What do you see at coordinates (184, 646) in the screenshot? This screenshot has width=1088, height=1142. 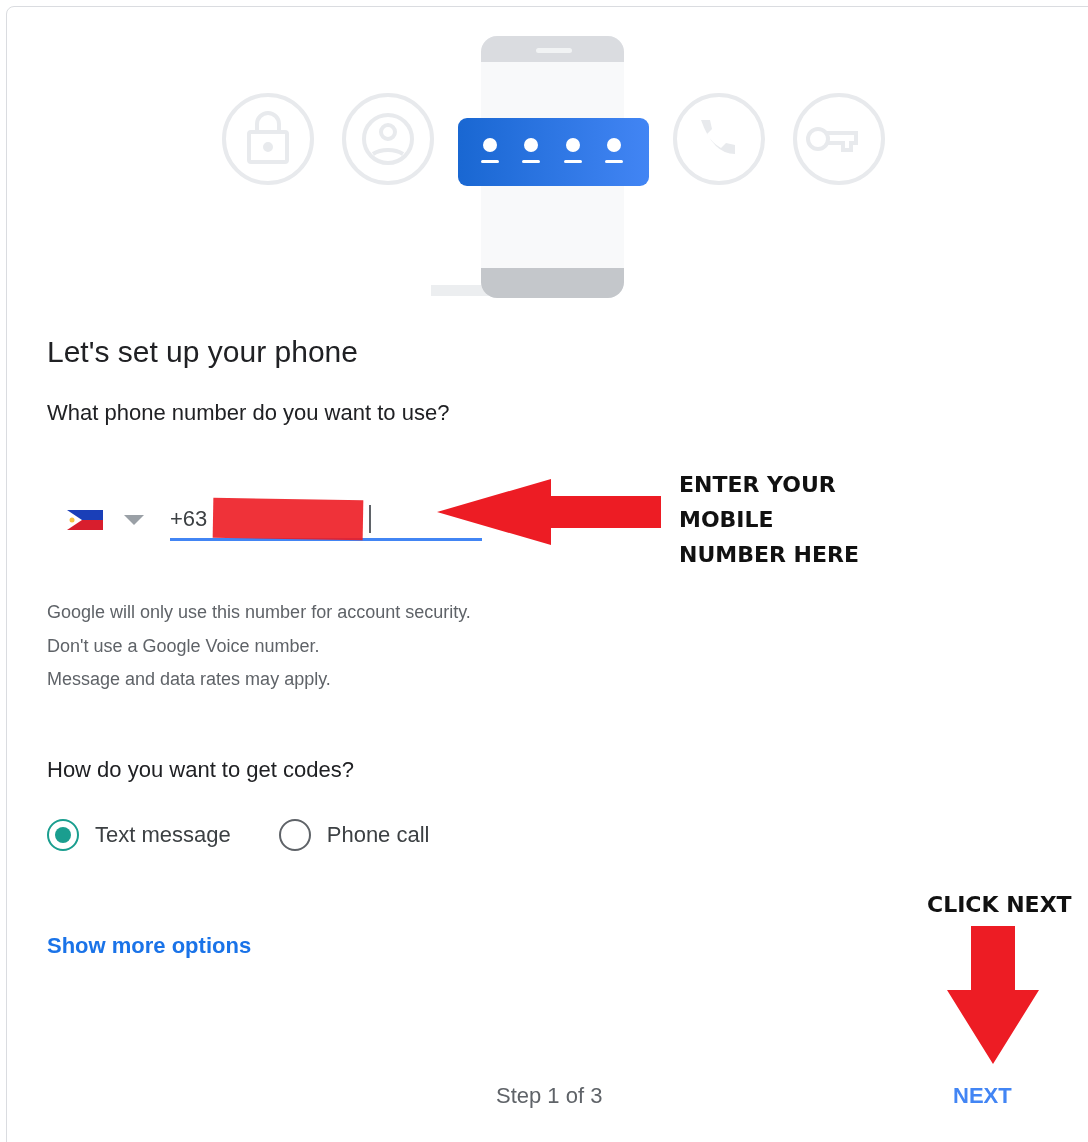 I see `helper-text: Don't use a Google Voice number.` at bounding box center [184, 646].